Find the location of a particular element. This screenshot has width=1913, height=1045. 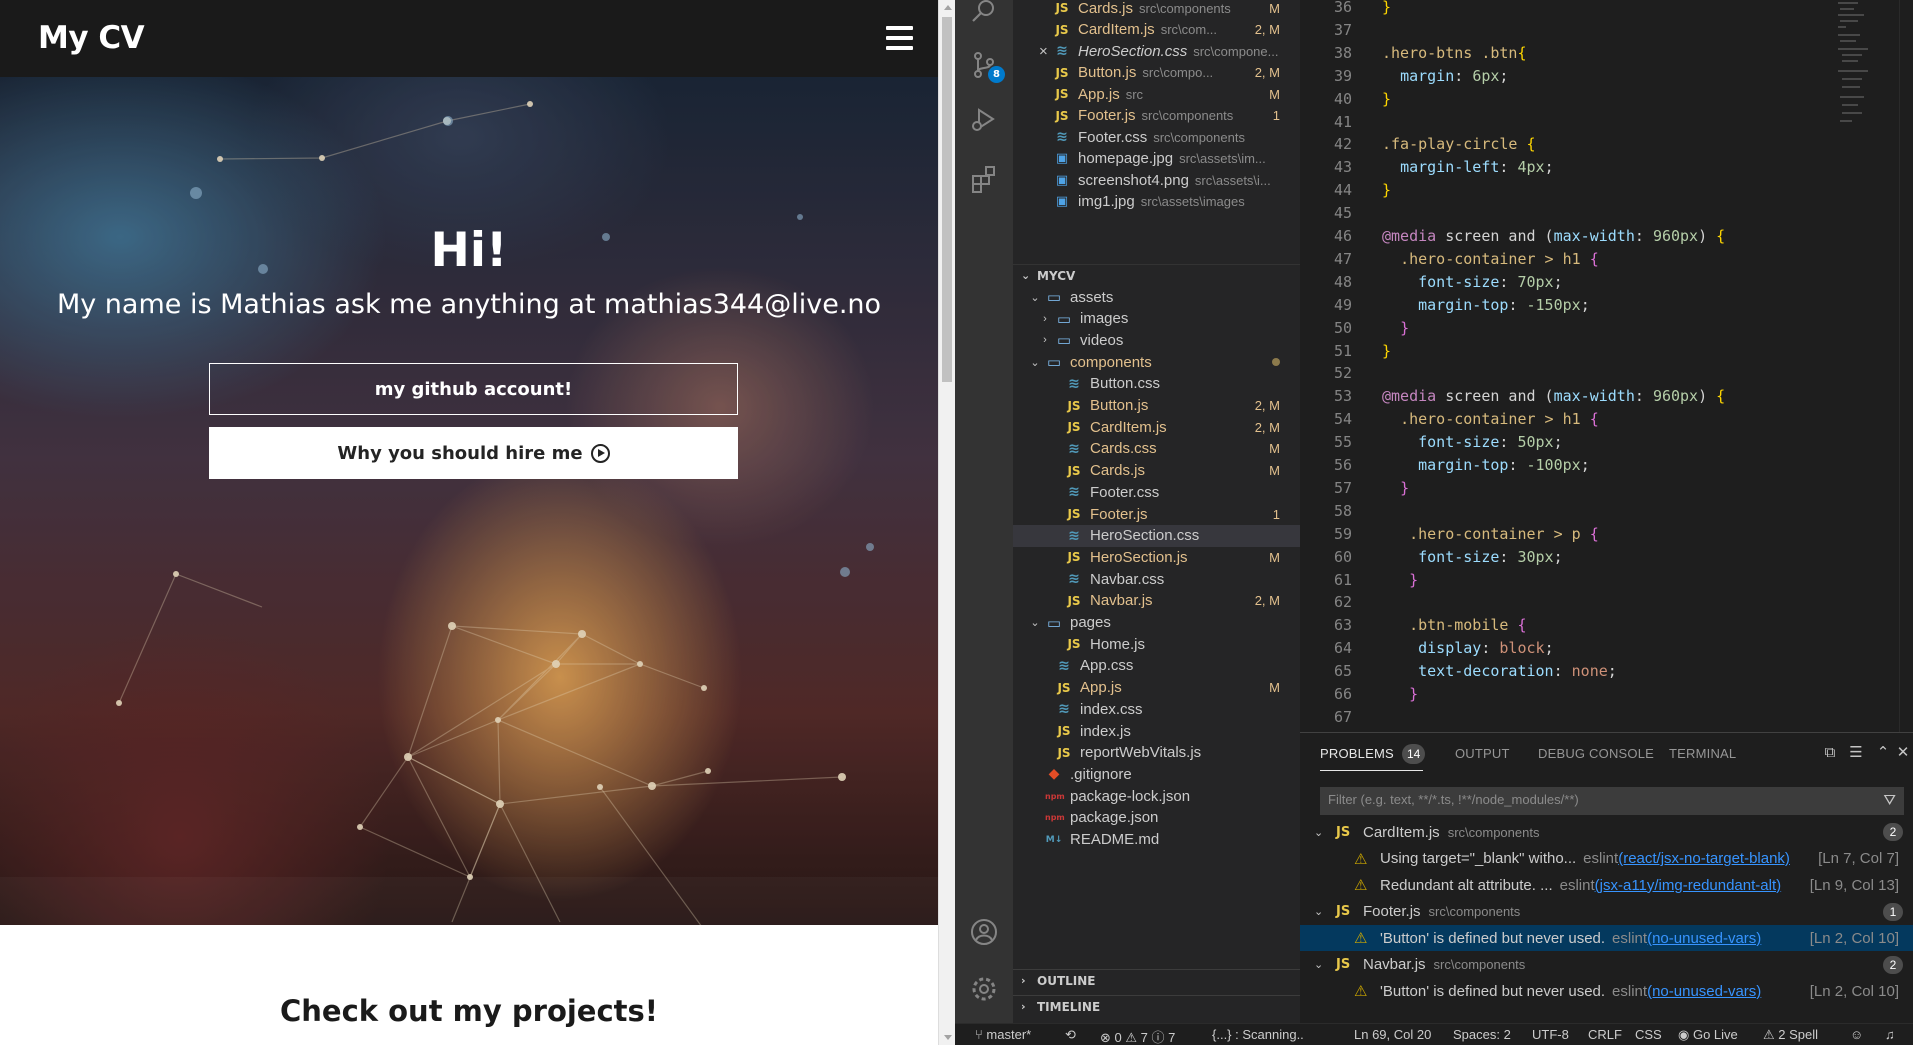

preview-scrollbar is located at coordinates (946, 522).